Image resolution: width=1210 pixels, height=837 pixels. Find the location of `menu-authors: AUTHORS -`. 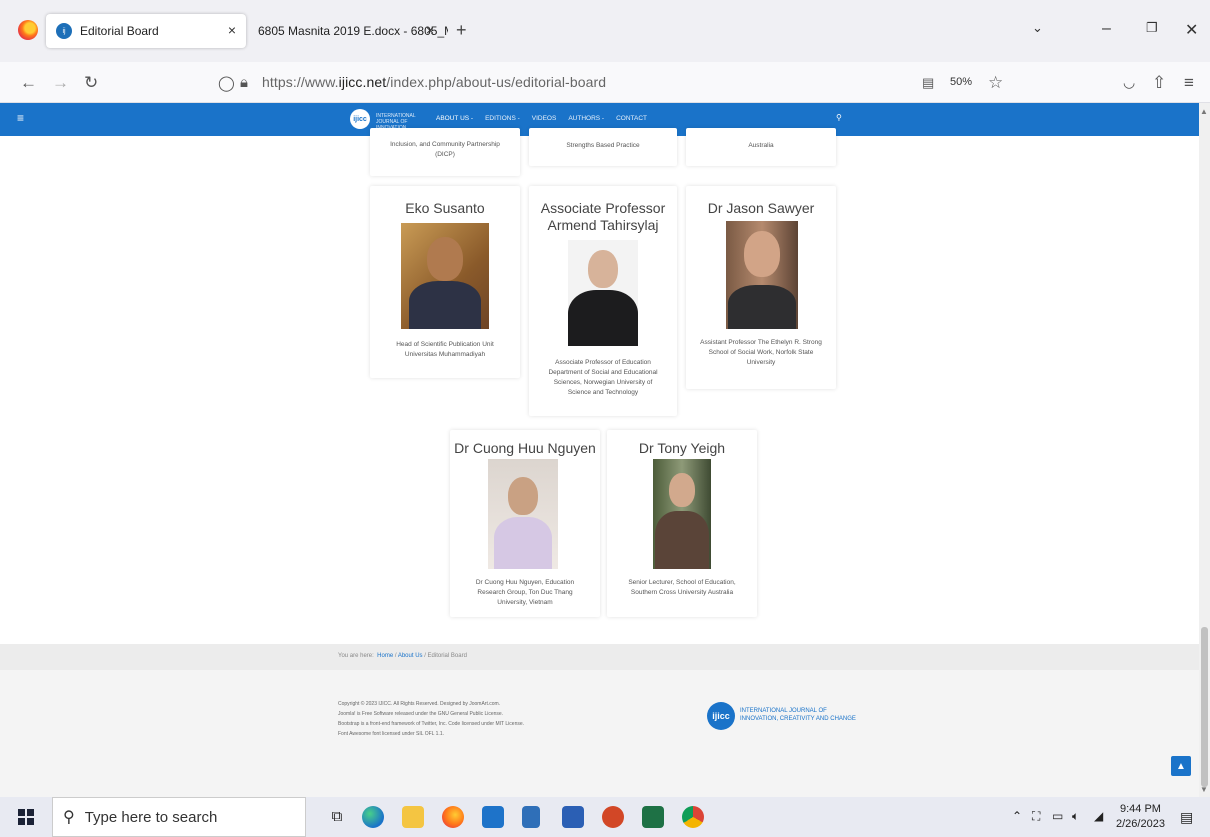

menu-authors: AUTHORS - is located at coordinates (586, 118).